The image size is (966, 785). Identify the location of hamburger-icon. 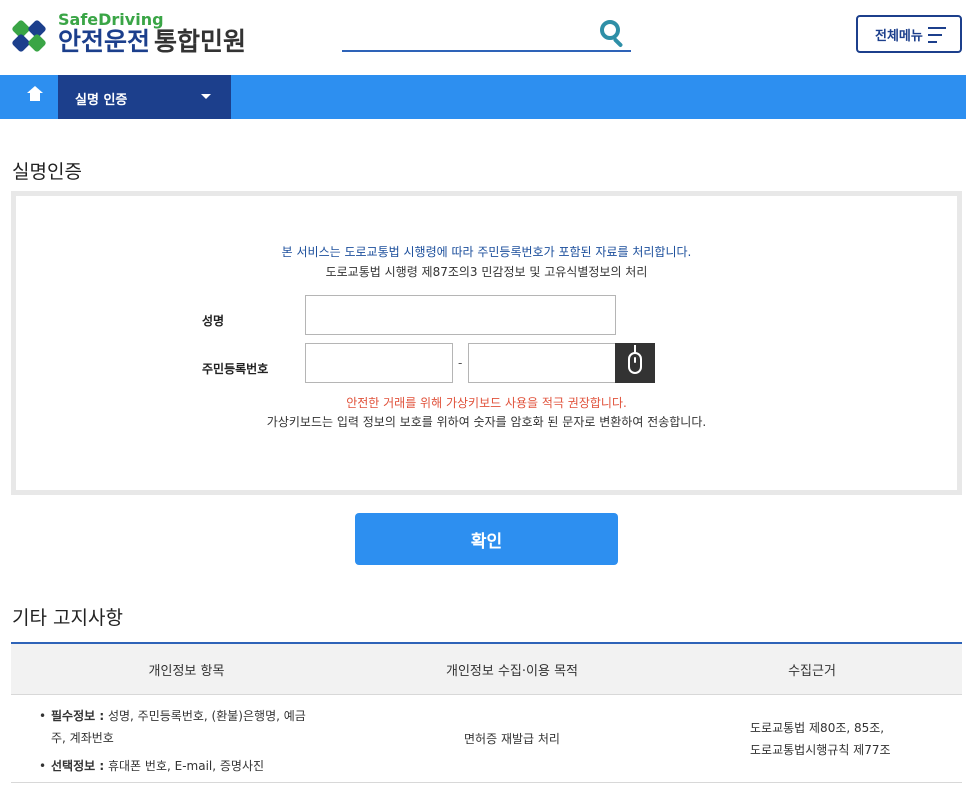
(937, 35).